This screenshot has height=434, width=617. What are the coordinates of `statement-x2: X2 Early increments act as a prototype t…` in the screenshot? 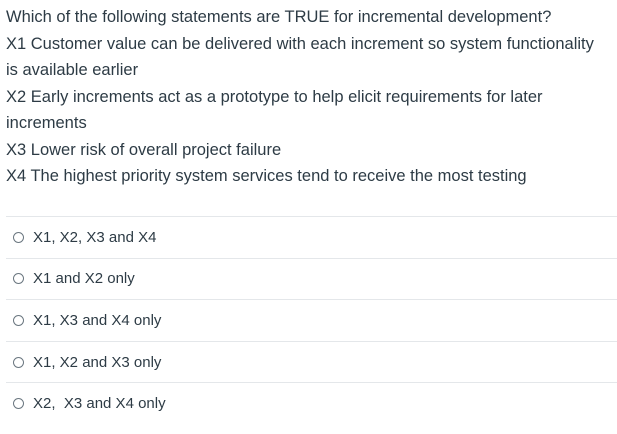 It's located at (274, 110).